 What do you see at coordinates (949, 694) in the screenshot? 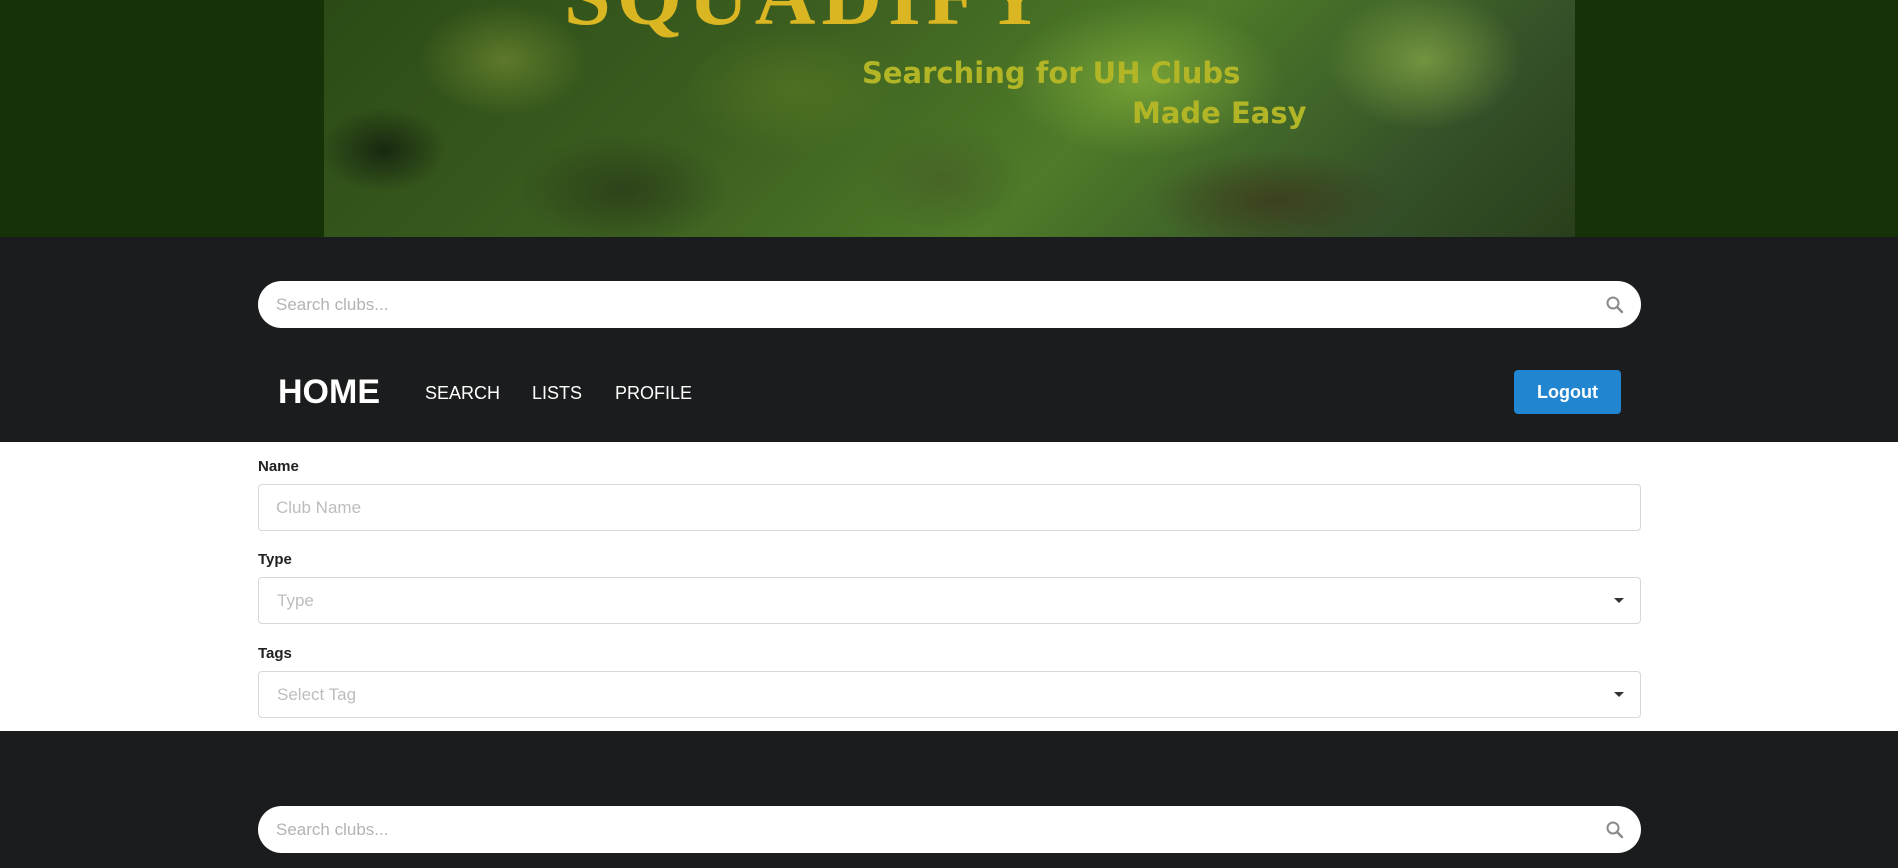
I see `tags-dropdown: Select Tag` at bounding box center [949, 694].